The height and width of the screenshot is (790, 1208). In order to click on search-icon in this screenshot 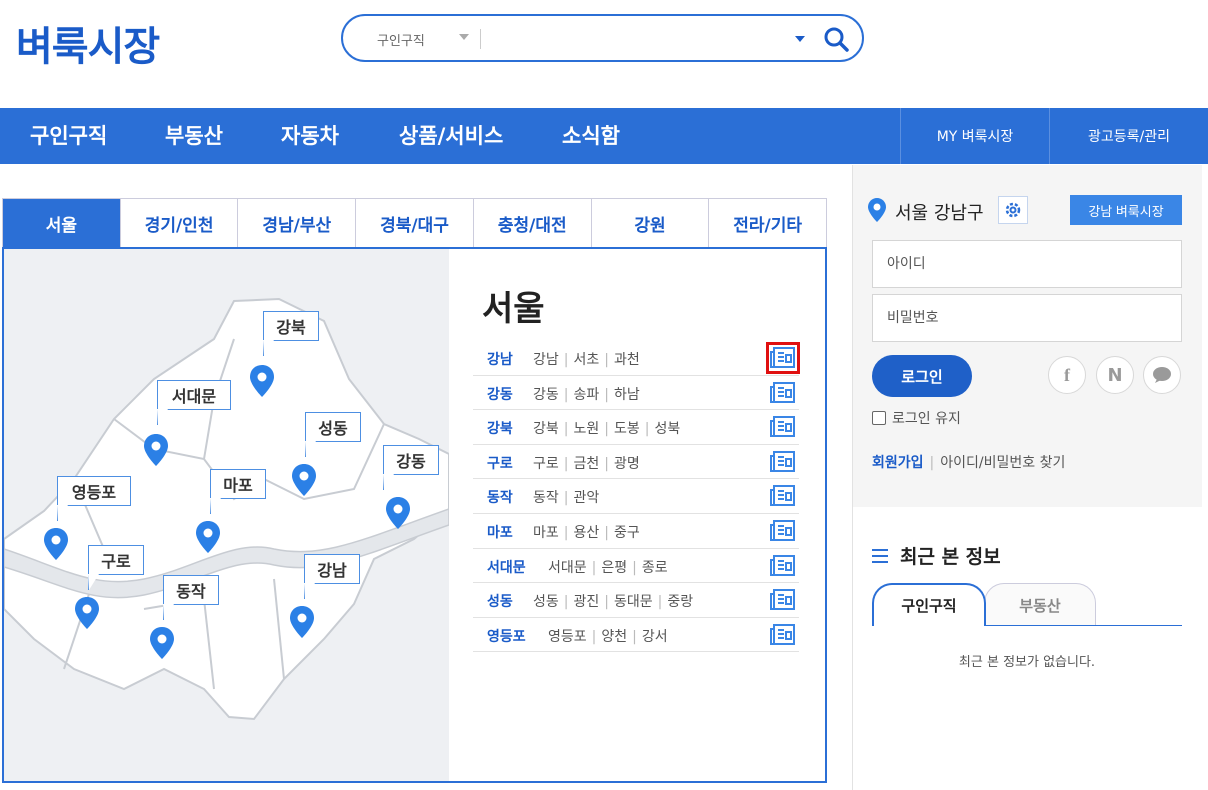, I will do `click(836, 39)`.